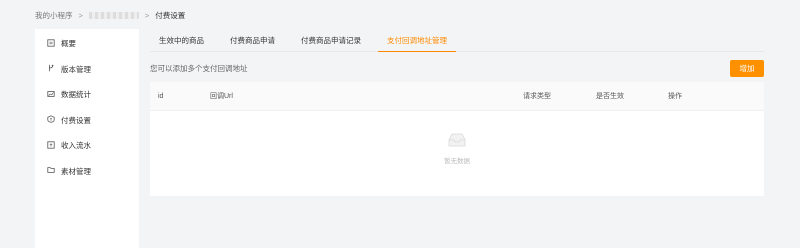  I want to click on sidebar-item-overview: 概要, so click(87, 44).